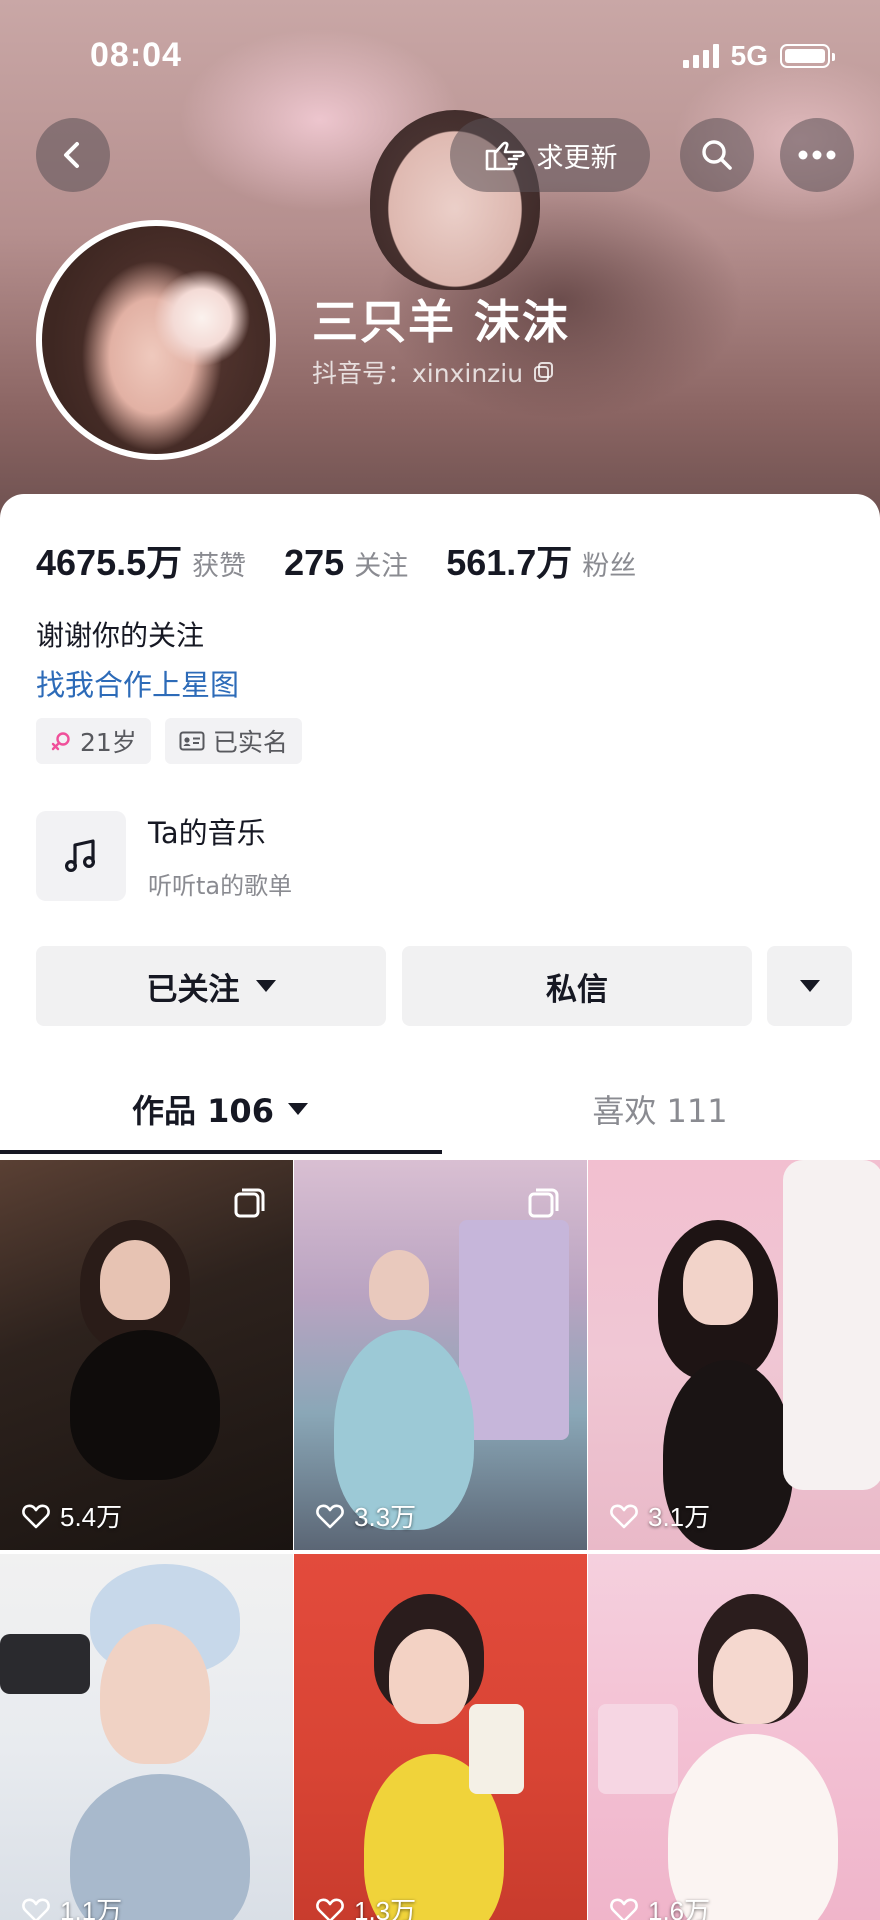  What do you see at coordinates (441, 322) in the screenshot?
I see `profile-nickname: 三只羊 沫沫` at bounding box center [441, 322].